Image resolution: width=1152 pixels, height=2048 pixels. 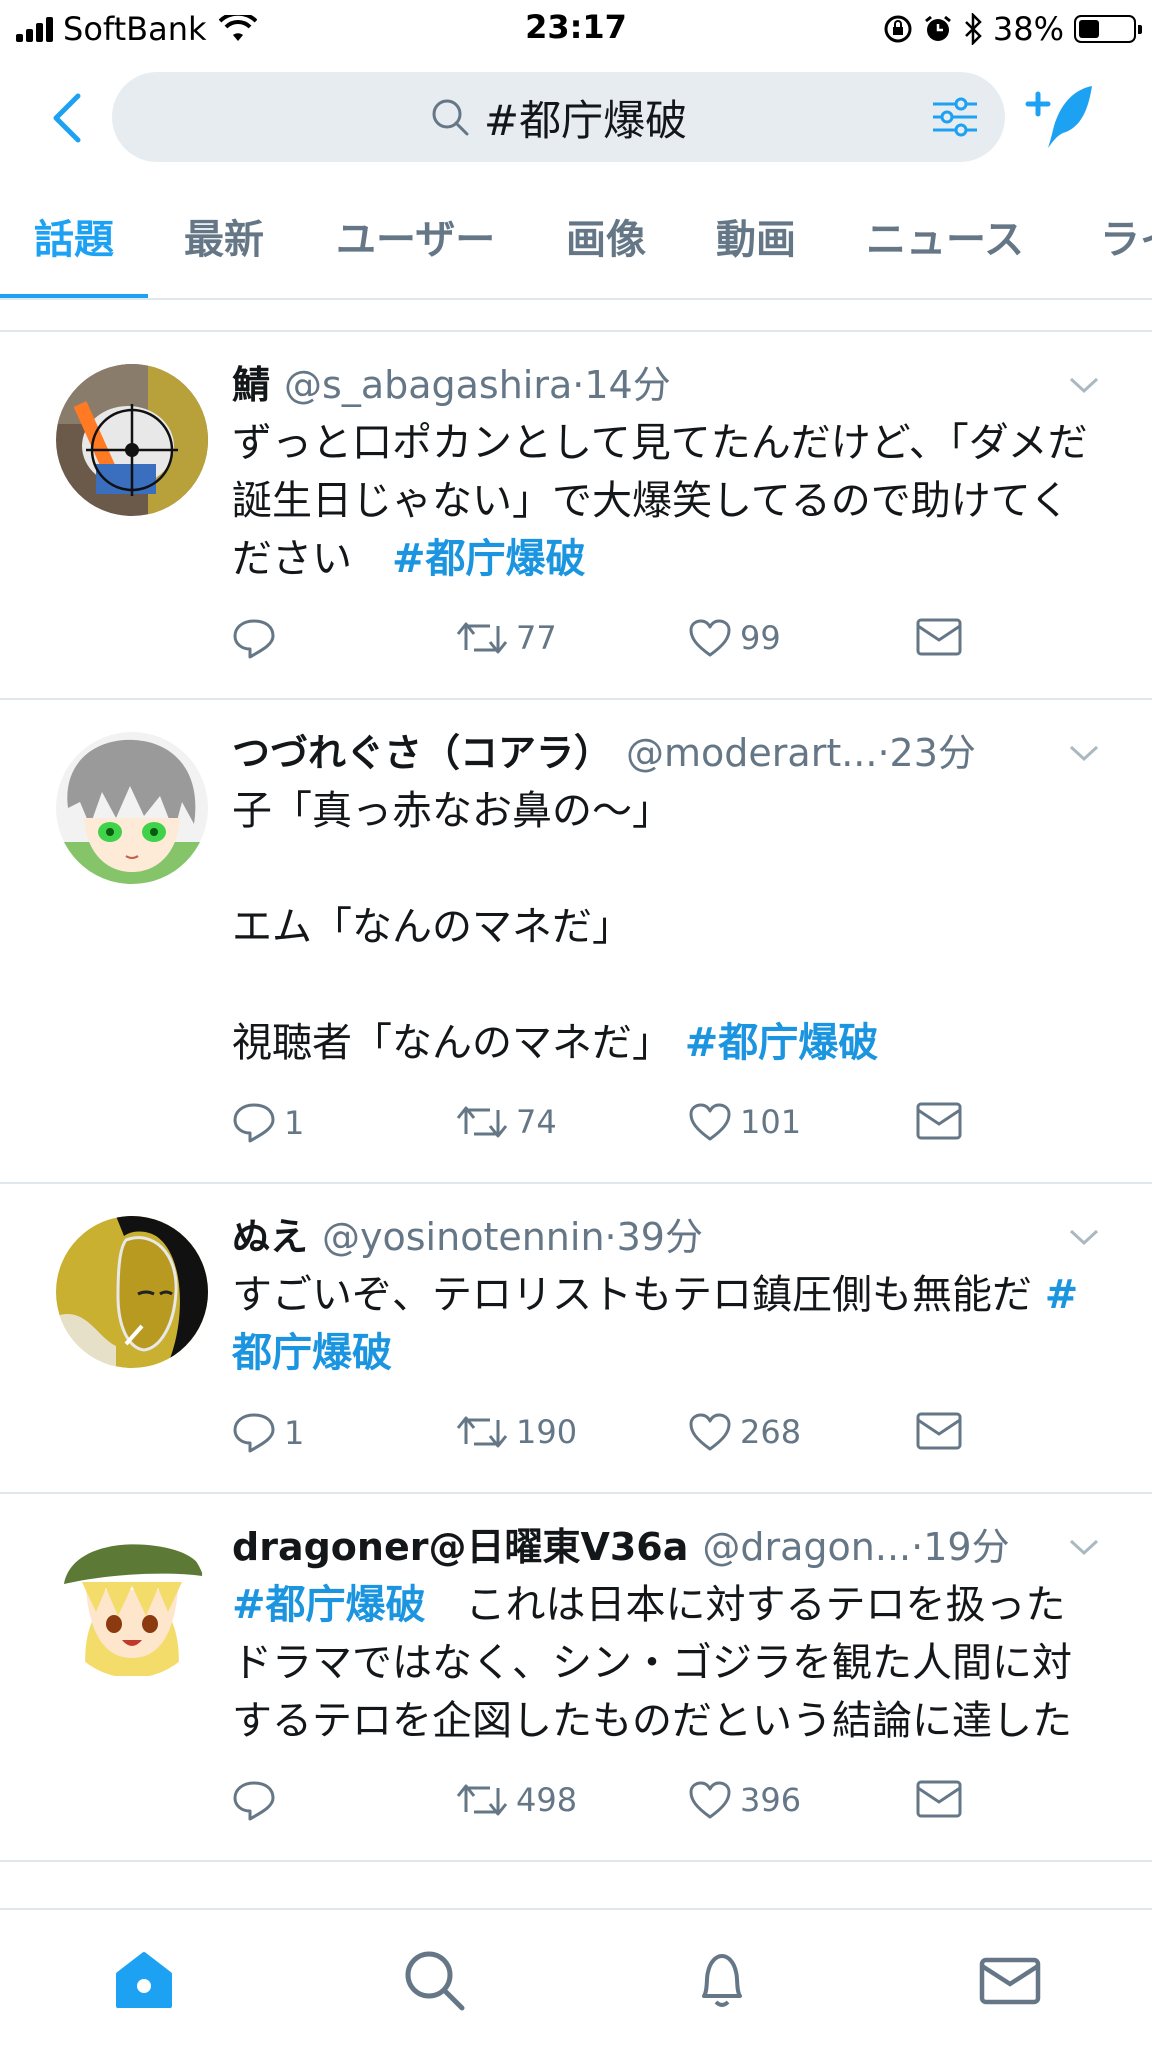 What do you see at coordinates (576, 317) in the screenshot?
I see `timeline-gap` at bounding box center [576, 317].